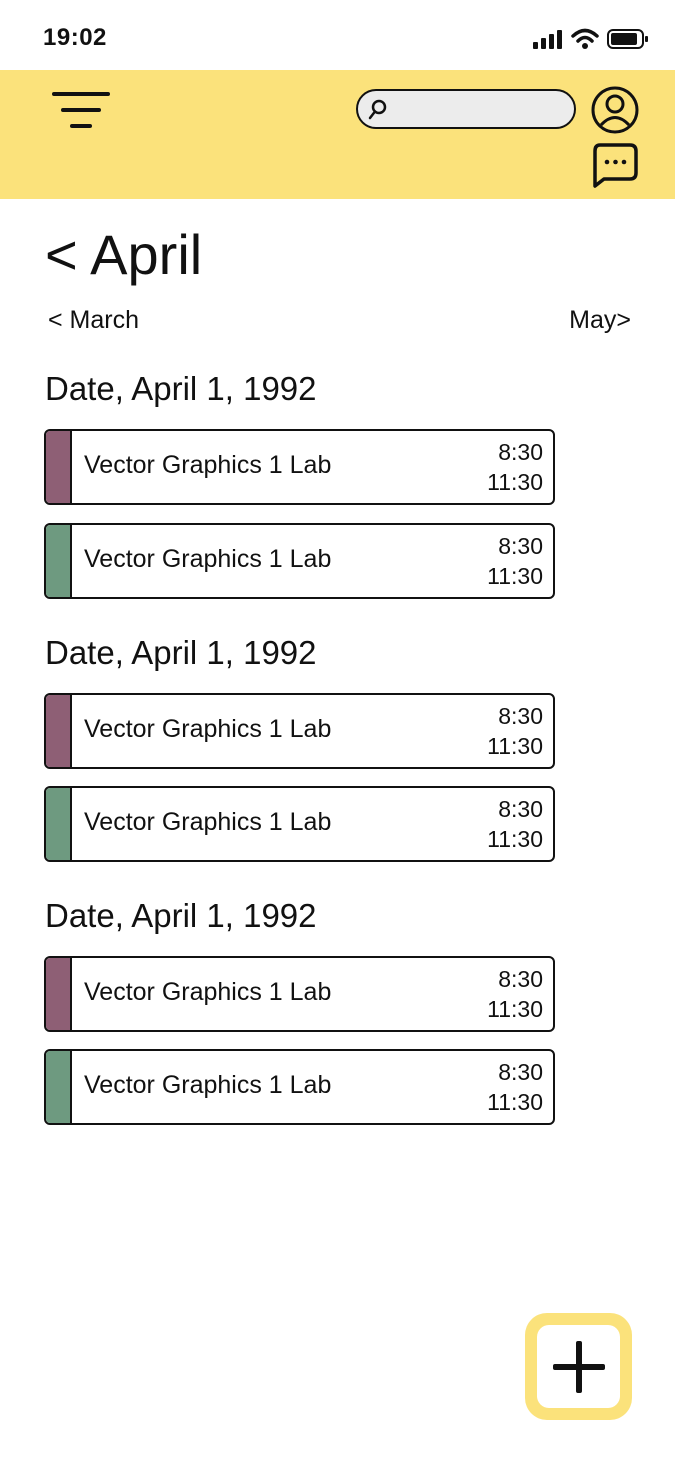 The width and height of the screenshot is (675, 1462). What do you see at coordinates (123, 254) in the screenshot?
I see `month-title: < April` at bounding box center [123, 254].